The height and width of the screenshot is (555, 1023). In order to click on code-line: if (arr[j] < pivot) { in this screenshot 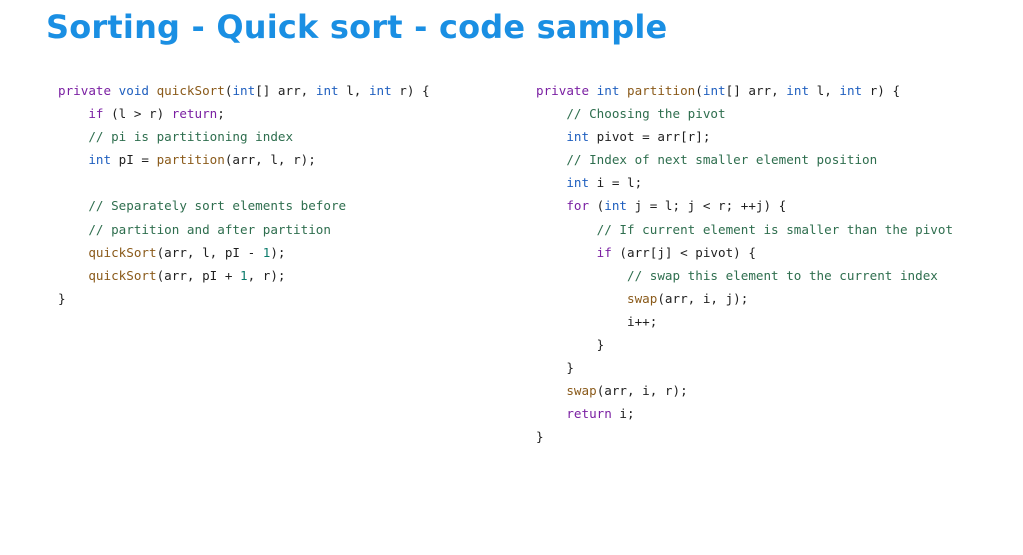, I will do `click(744, 252)`.